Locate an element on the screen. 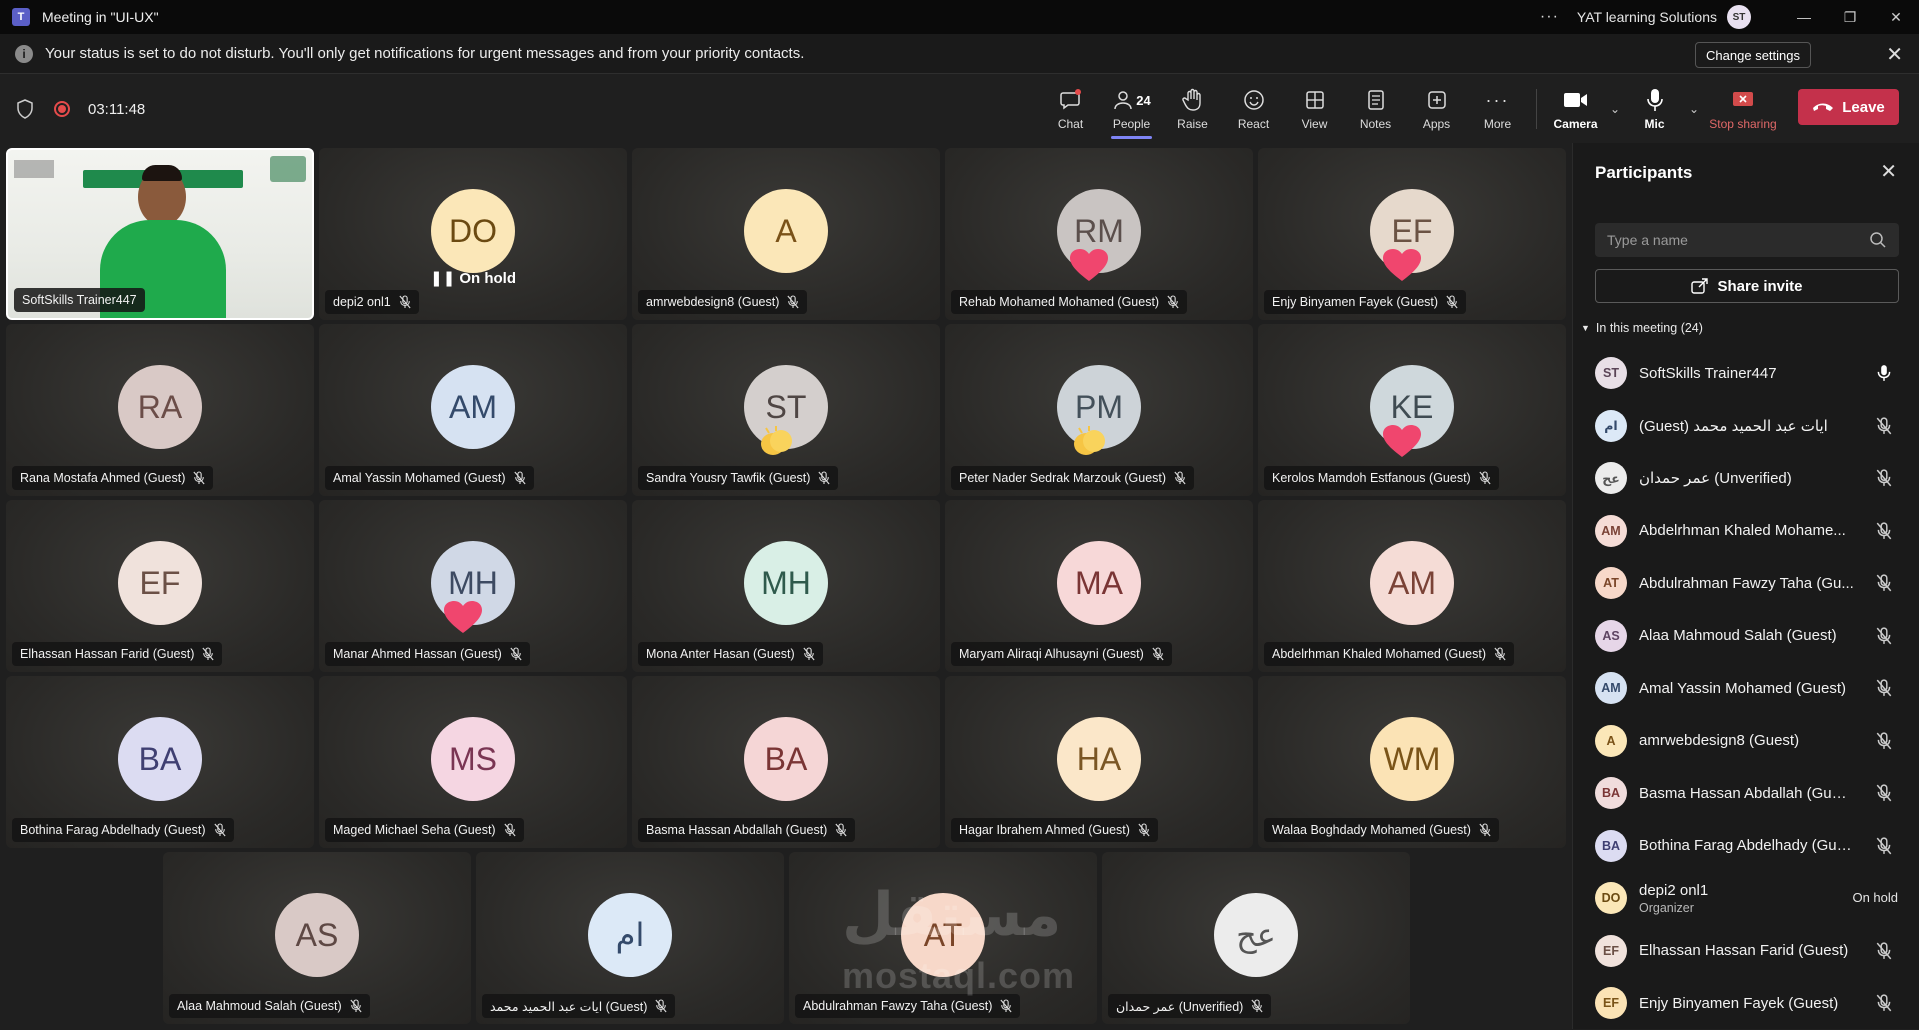 The height and width of the screenshot is (1030, 1919). participant-avatar: AM is located at coordinates (1611, 688).